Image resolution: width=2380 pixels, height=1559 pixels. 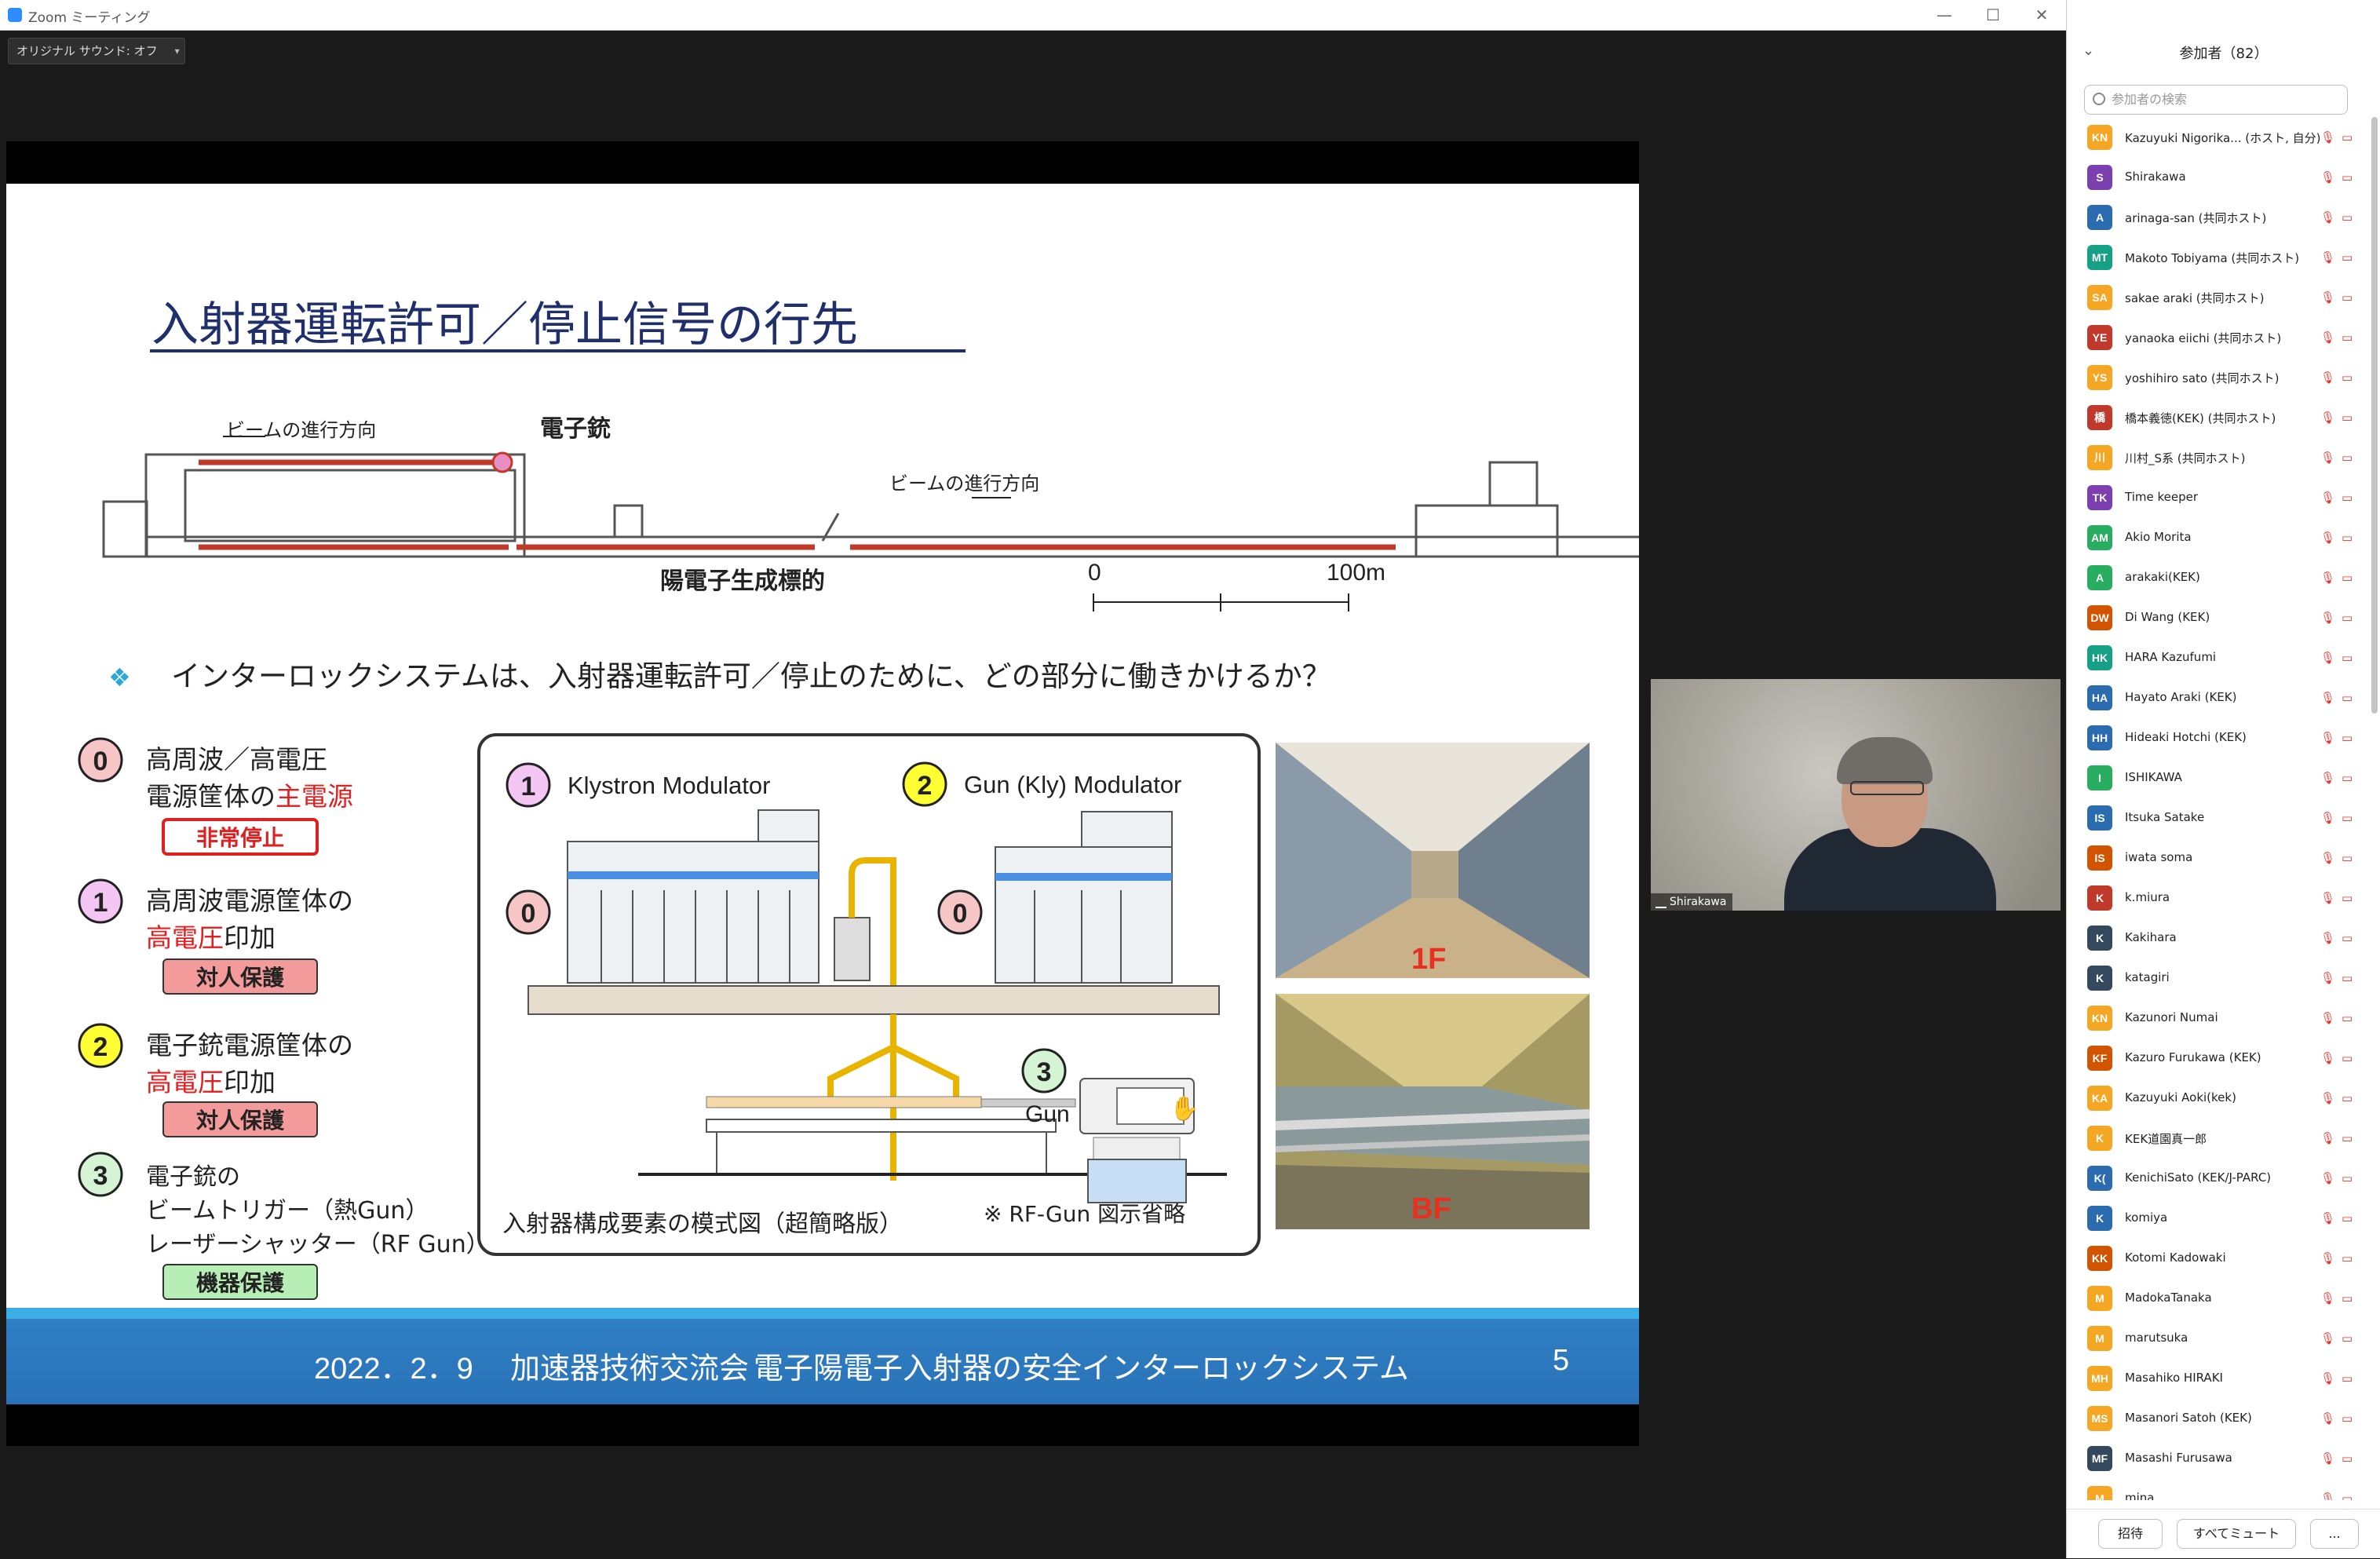 I want to click on participant-row: Kk.miura 🎙 ▭, so click(x=2220, y=898).